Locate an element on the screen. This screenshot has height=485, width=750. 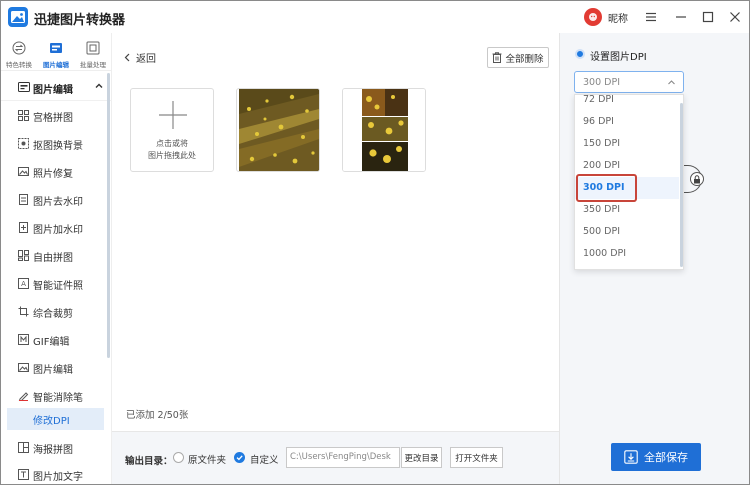
close-icon is located at coordinates (735, 17).